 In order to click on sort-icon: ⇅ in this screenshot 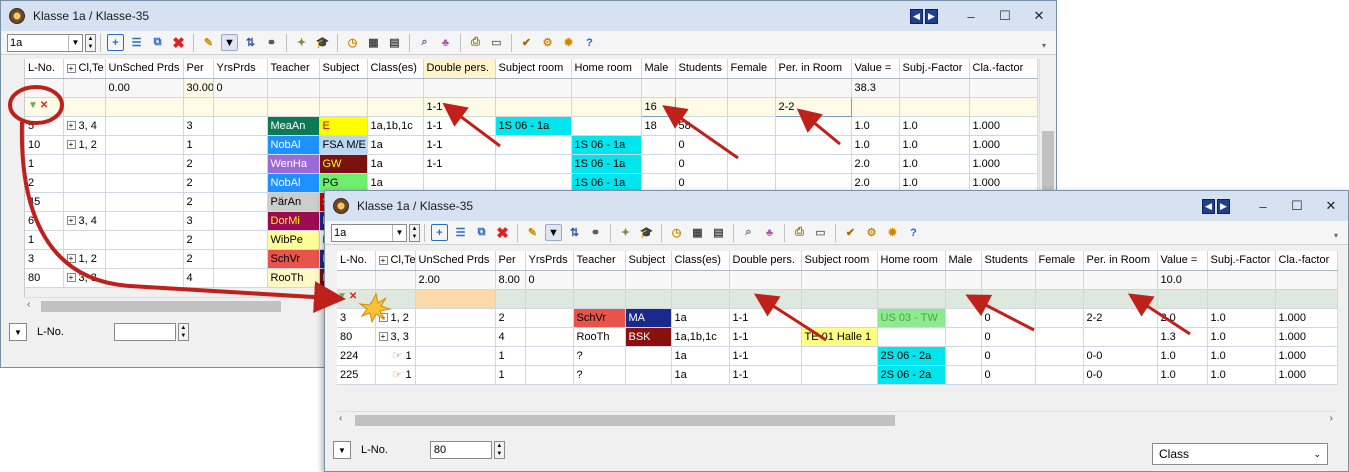, I will do `click(574, 232)`.